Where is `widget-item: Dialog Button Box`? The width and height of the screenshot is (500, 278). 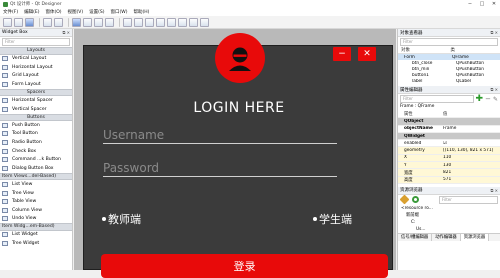 widget-item: Dialog Button Box is located at coordinates (36, 168).